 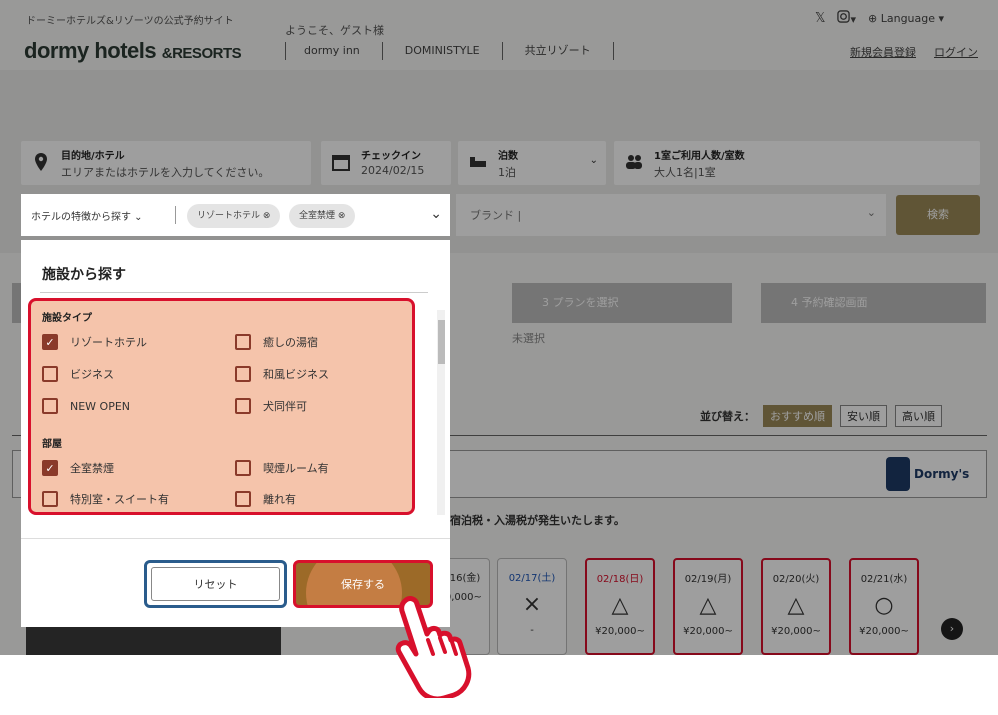 What do you see at coordinates (84, 275) in the screenshot?
I see `dialog-title: 施設から探す` at bounding box center [84, 275].